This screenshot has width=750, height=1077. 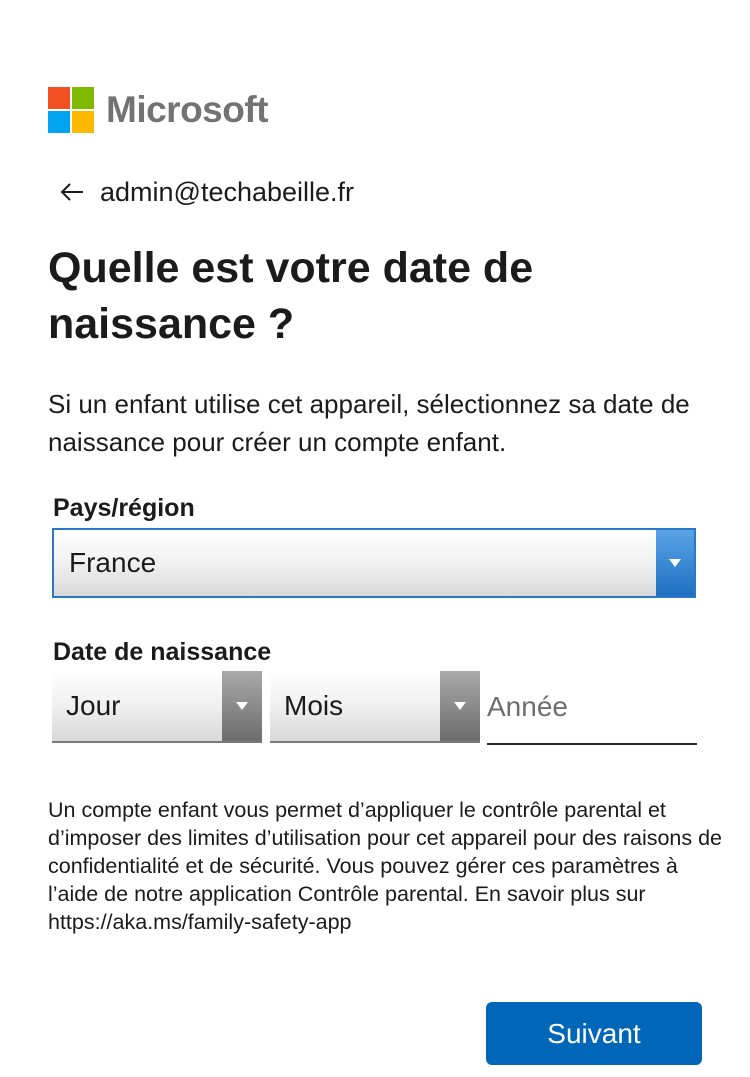 I want to click on country-select-value: France, so click(x=113, y=562).